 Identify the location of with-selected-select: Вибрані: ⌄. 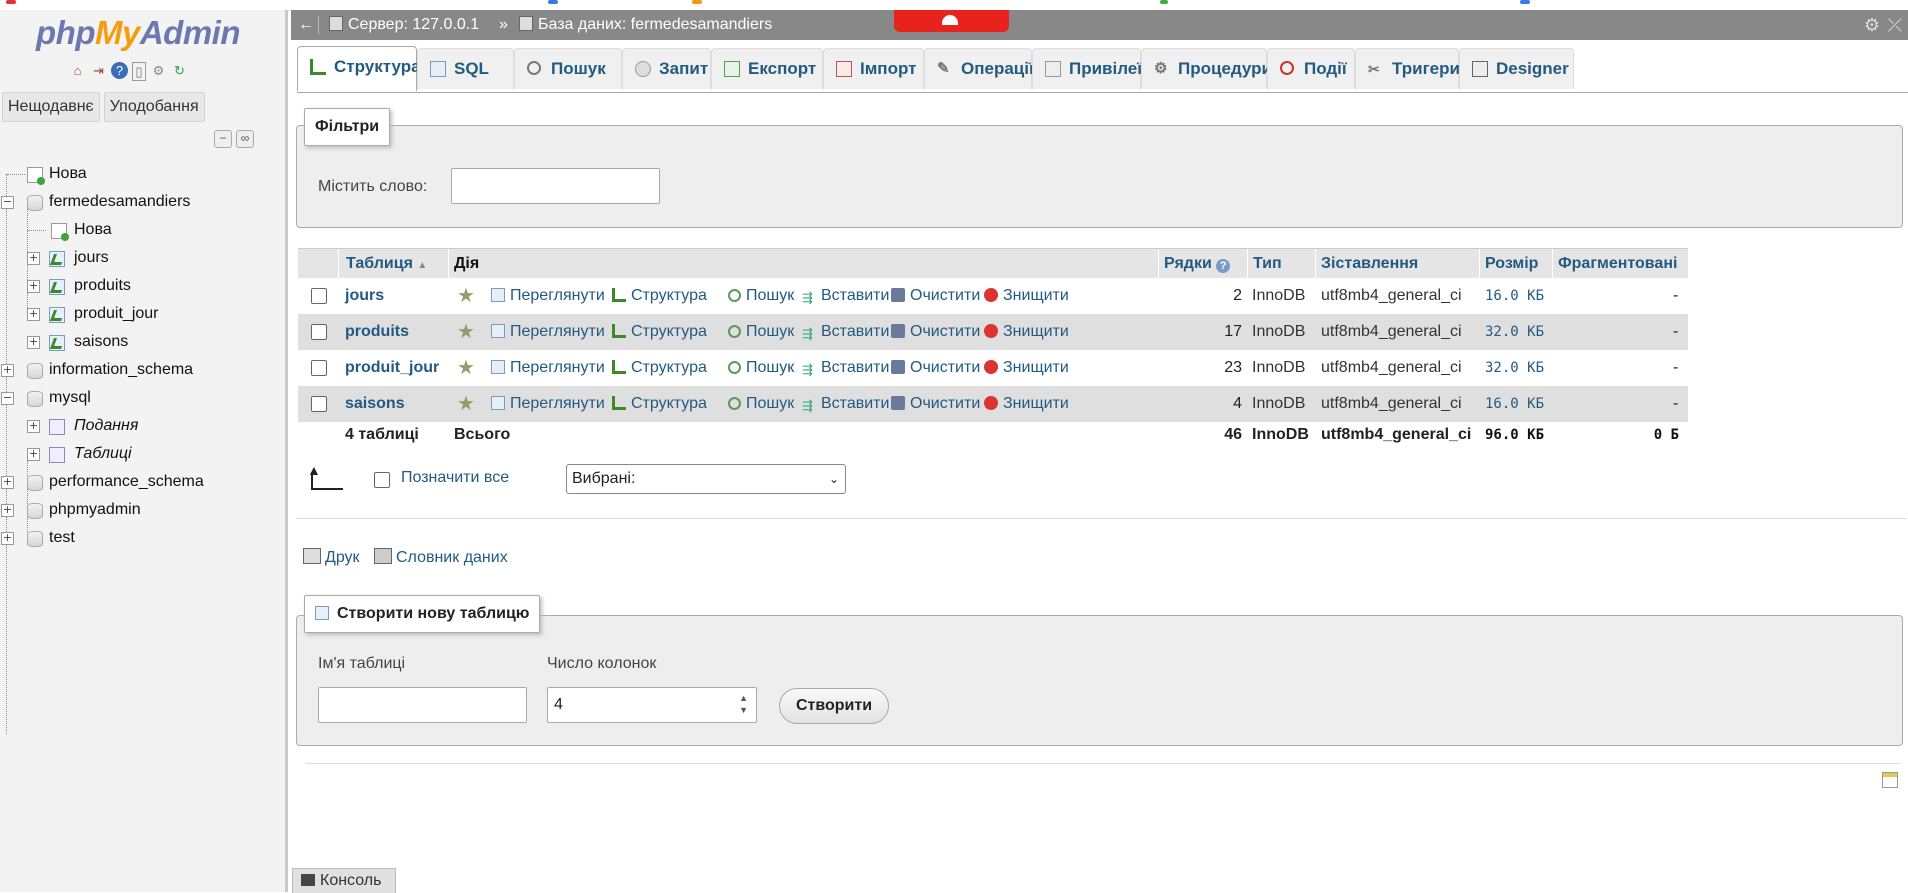
(706, 479).